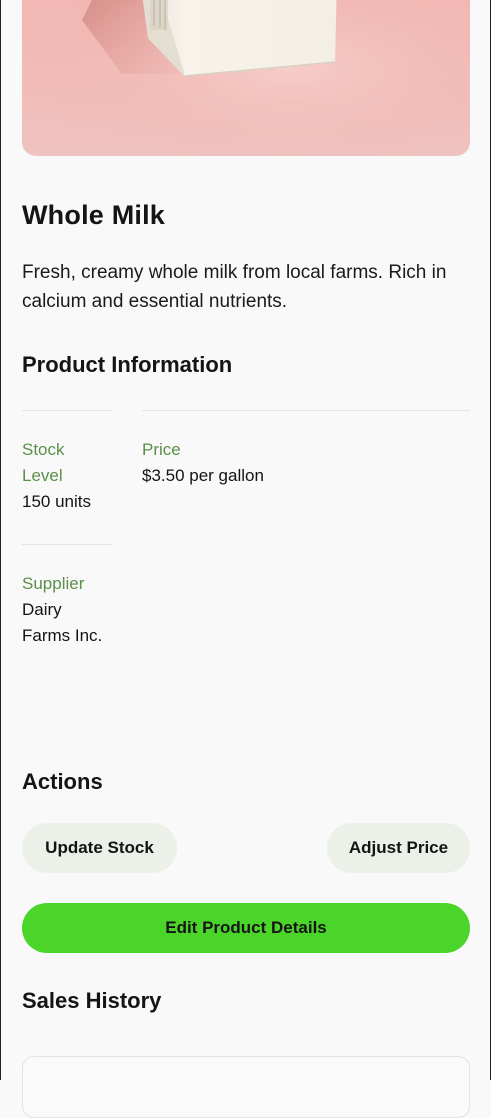 The height and width of the screenshot is (1118, 491). I want to click on supplier-value-line1: Dairy, so click(42, 609).